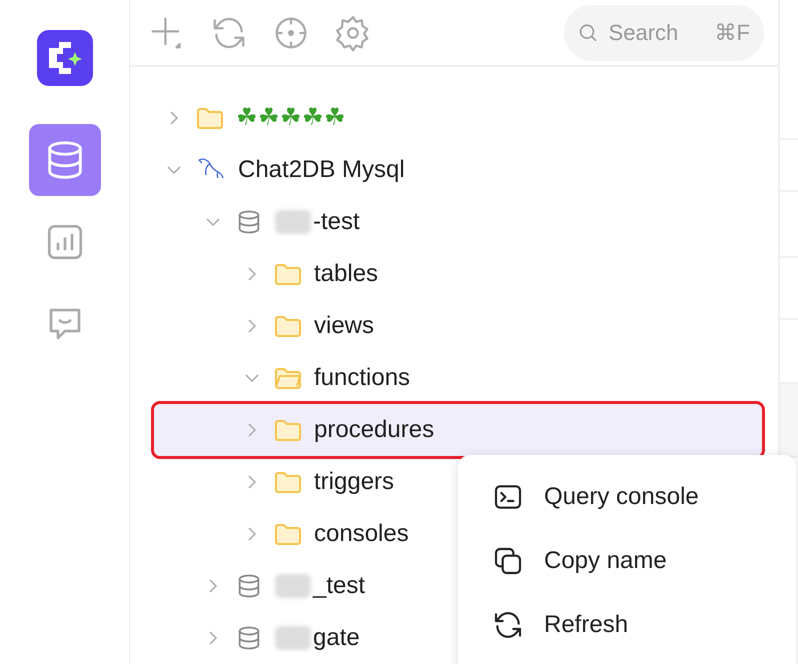 The height and width of the screenshot is (664, 798). I want to click on app-logo, so click(64, 58).